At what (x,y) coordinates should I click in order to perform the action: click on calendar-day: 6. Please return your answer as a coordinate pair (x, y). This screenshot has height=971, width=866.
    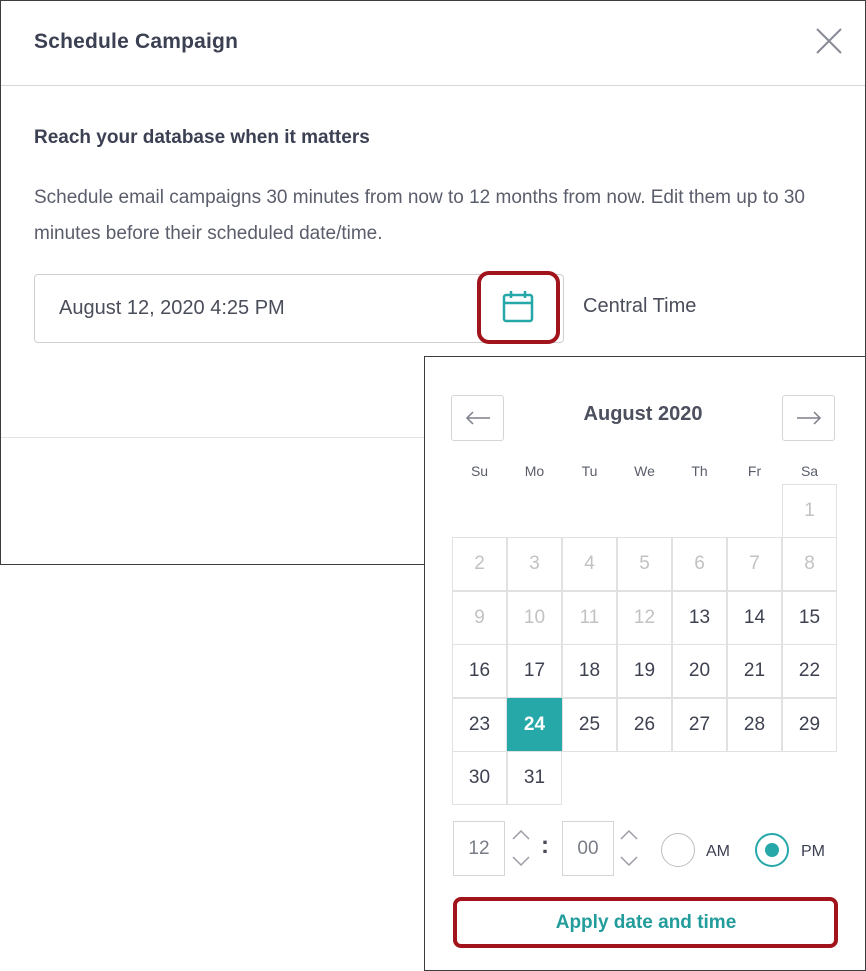
    Looking at the image, I should click on (699, 564).